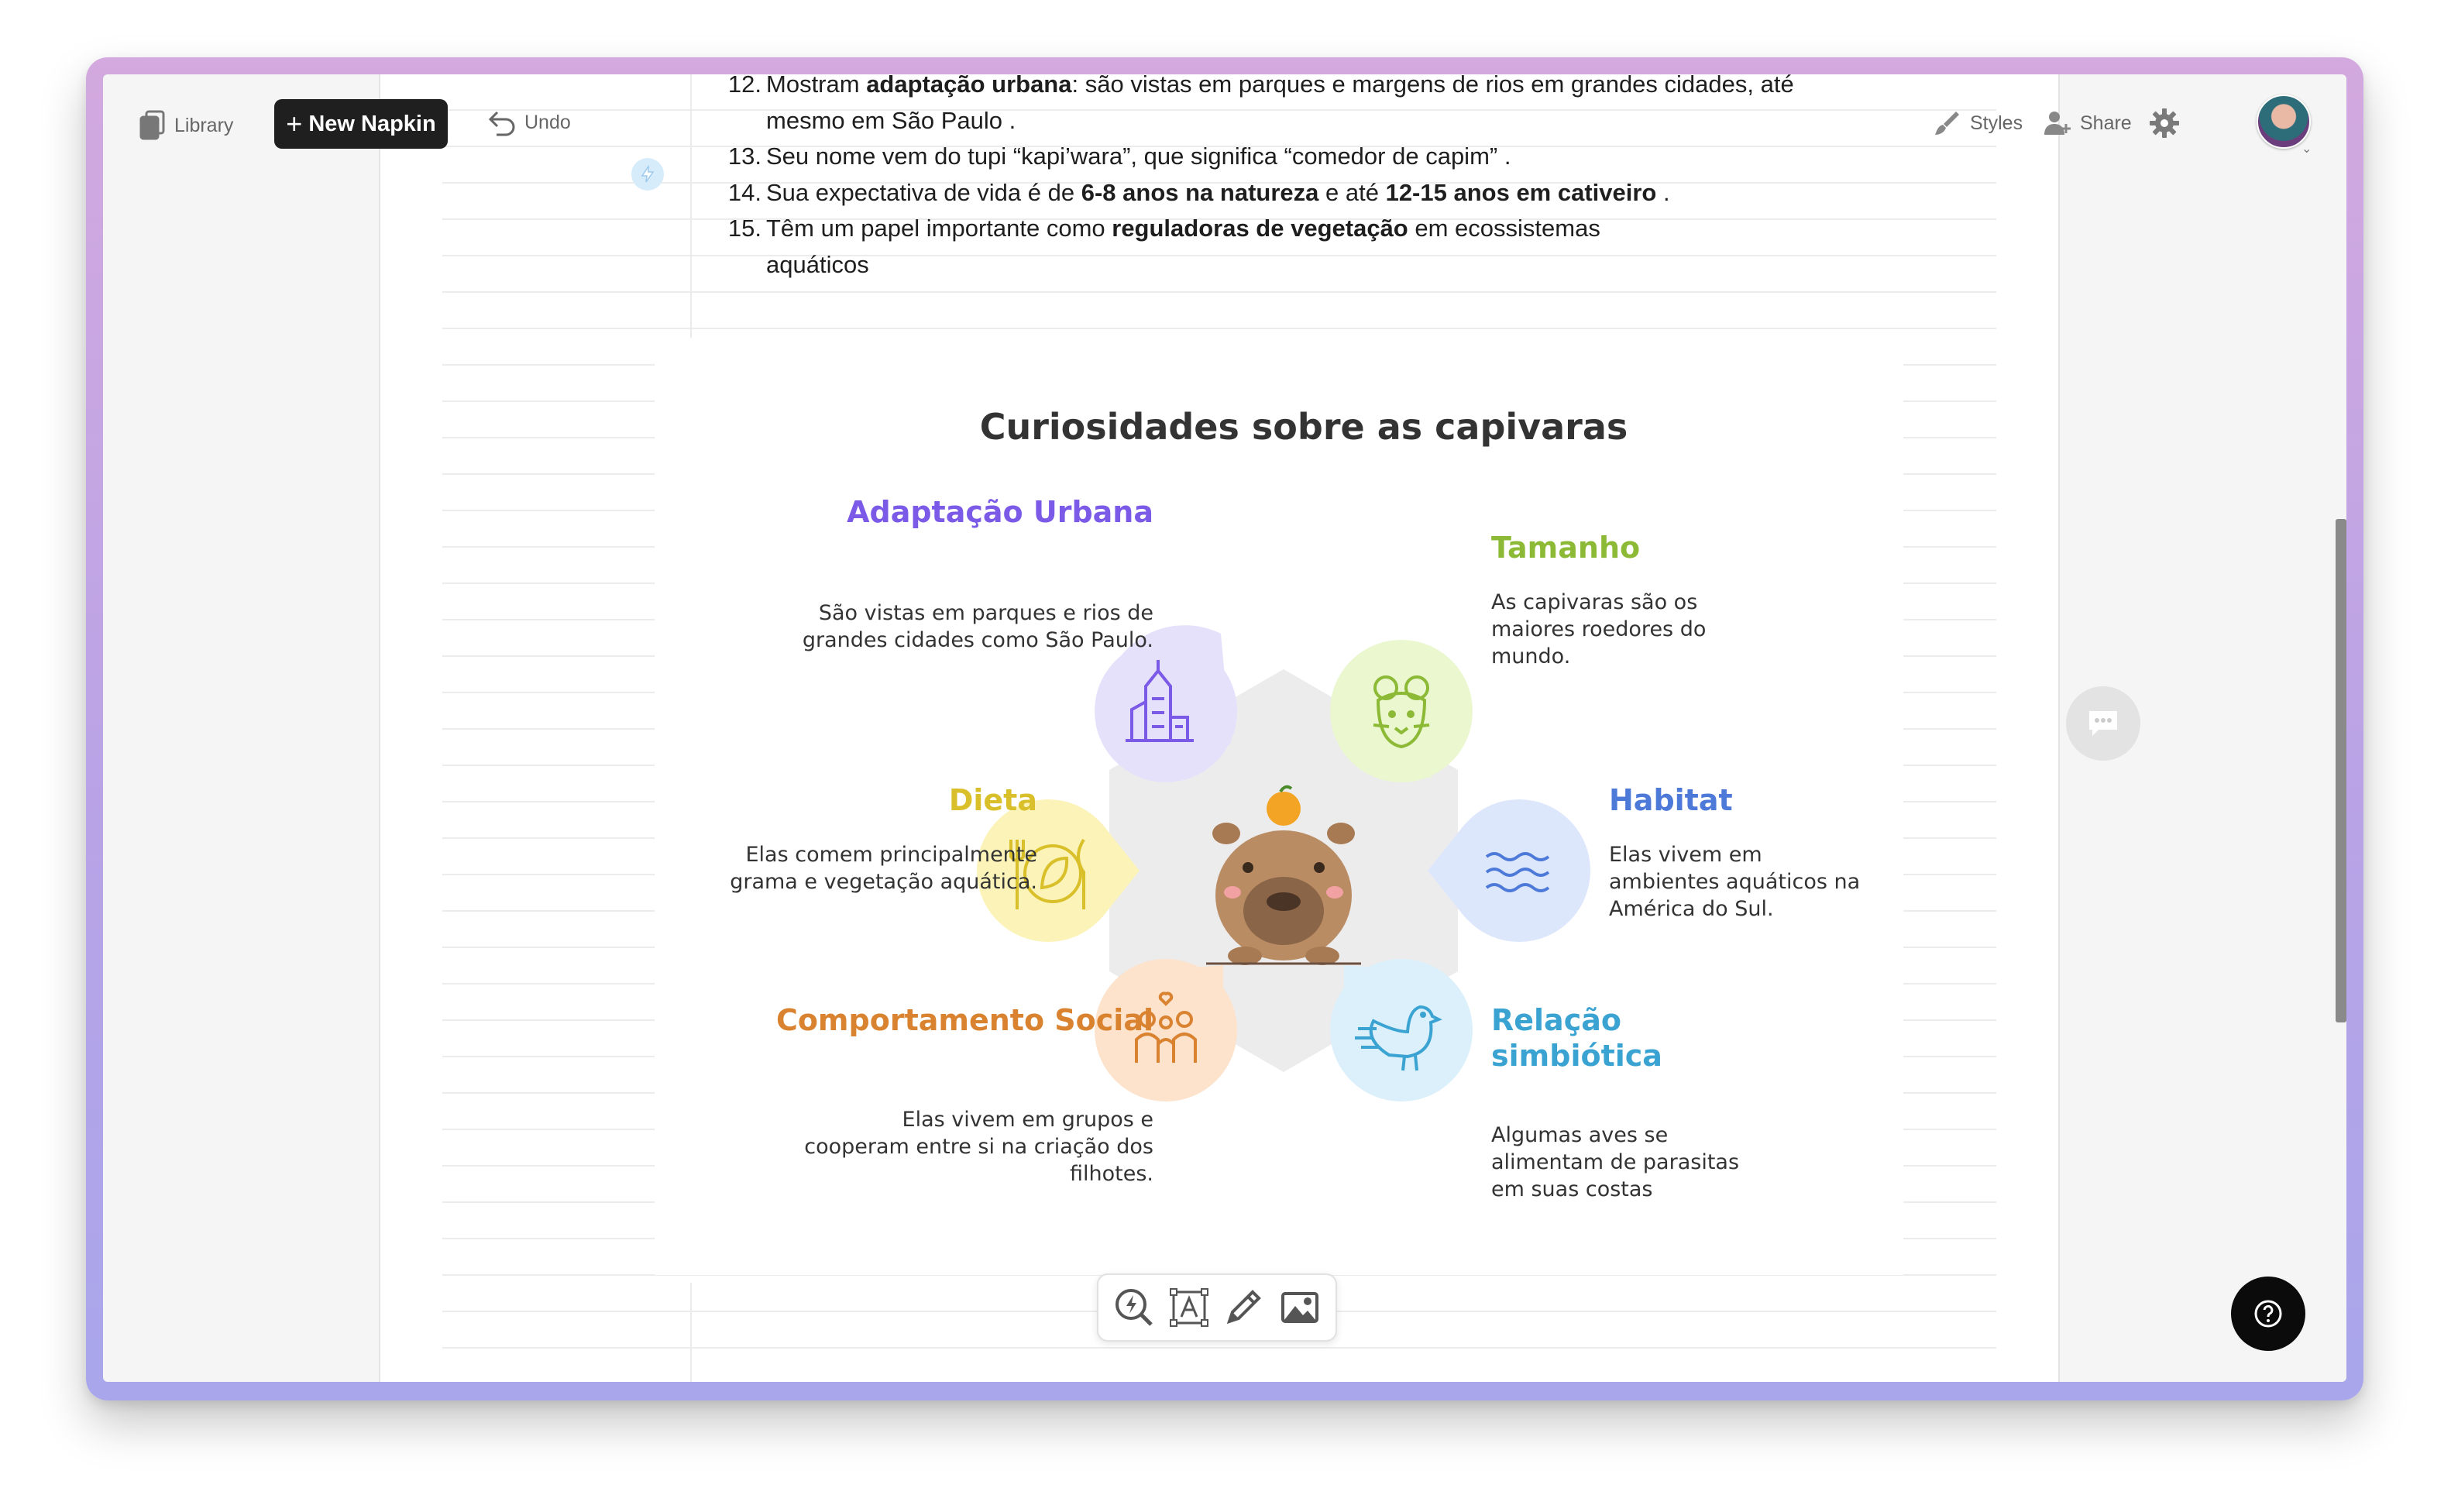 This screenshot has height=1512, width=2451. I want to click on scrollbar-thumb, so click(2341, 770).